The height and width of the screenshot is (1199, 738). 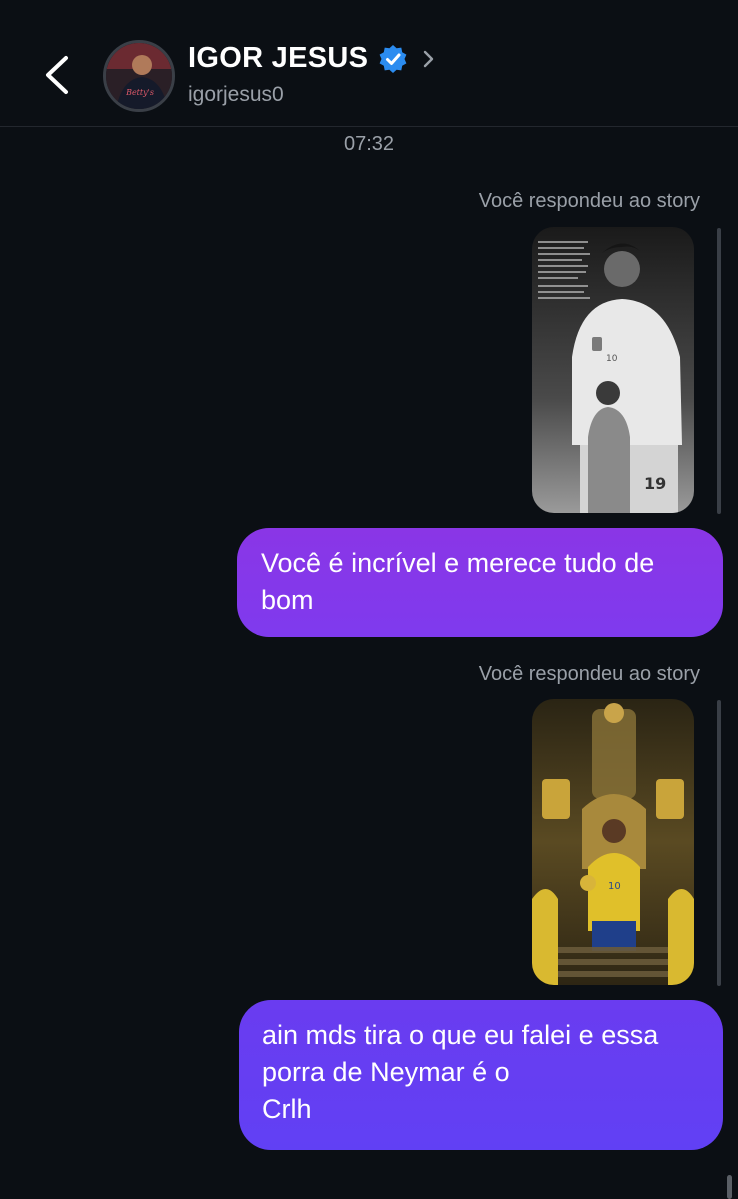 I want to click on avatar: Betty's, so click(x=139, y=76).